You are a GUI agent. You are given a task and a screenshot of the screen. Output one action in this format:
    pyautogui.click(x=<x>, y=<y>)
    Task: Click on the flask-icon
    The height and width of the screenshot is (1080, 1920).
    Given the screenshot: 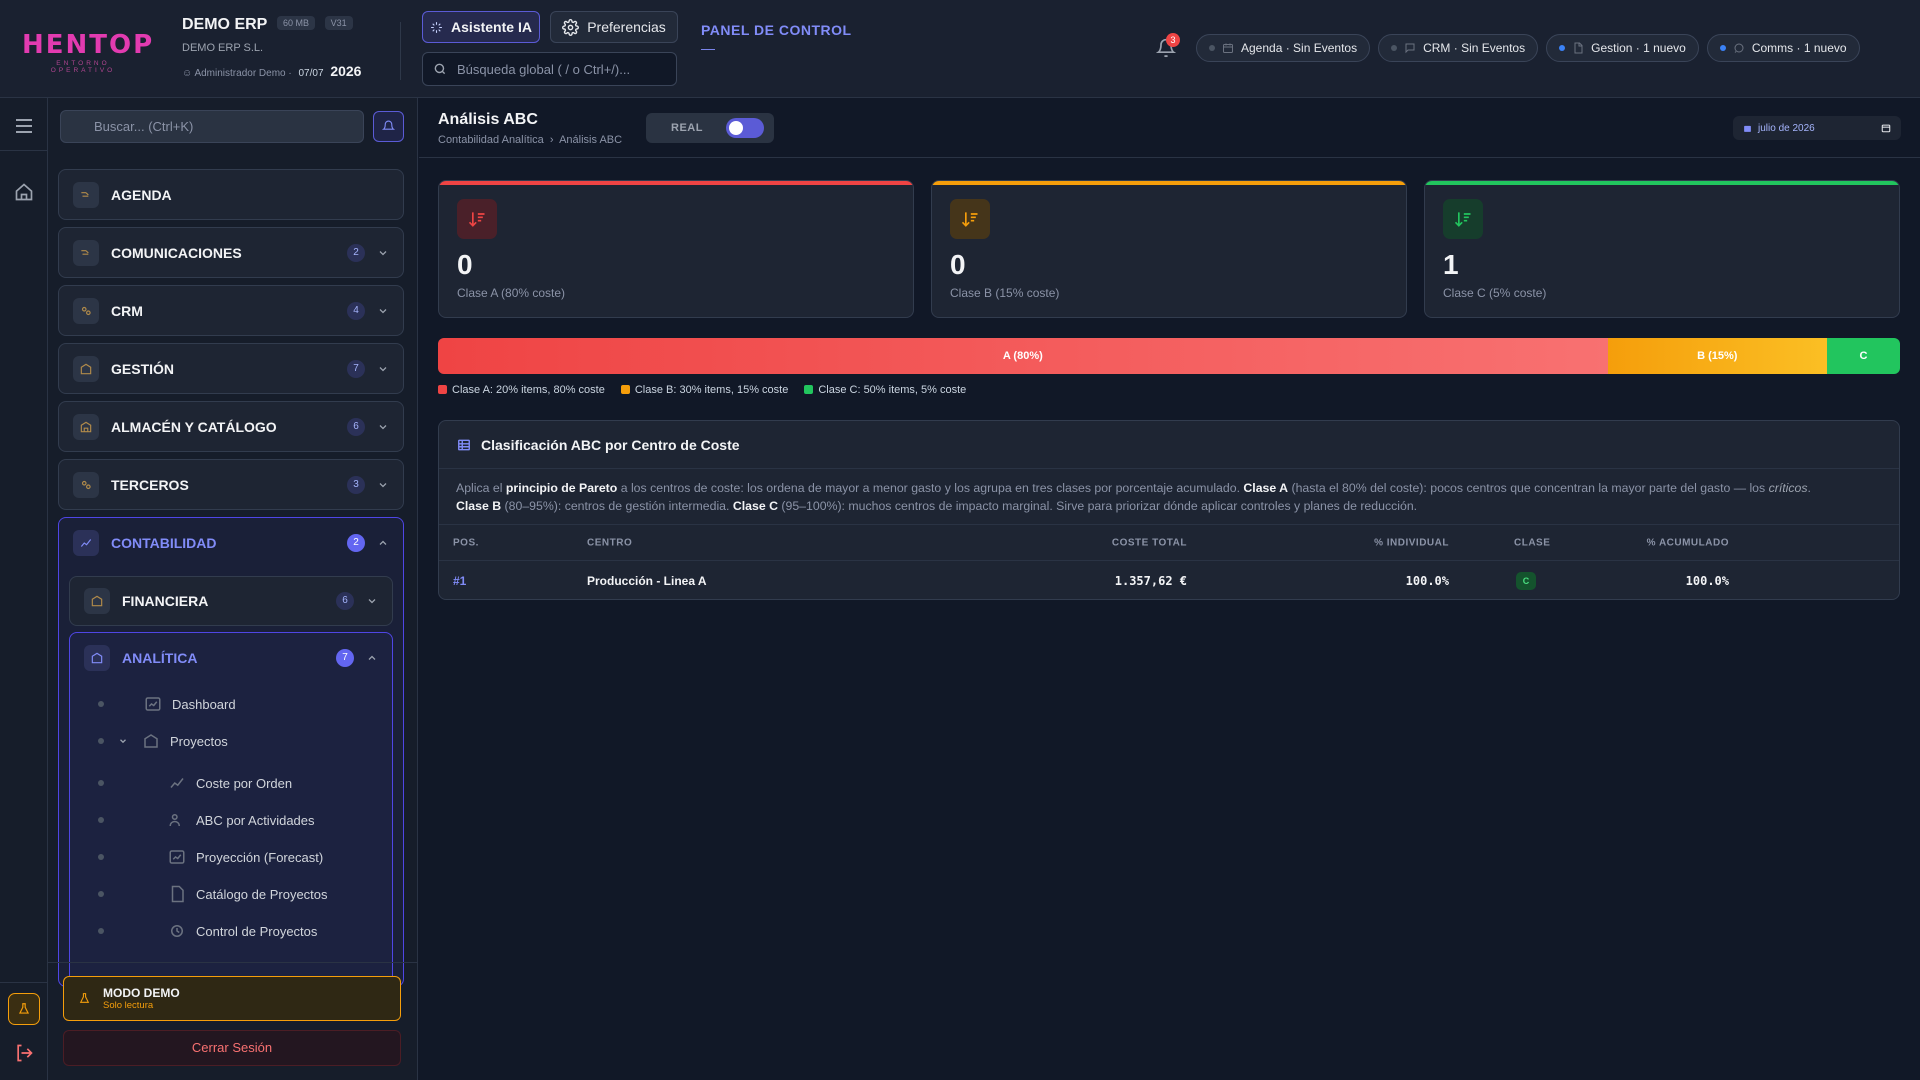 What is the action you would take?
    pyautogui.click(x=24, y=1008)
    